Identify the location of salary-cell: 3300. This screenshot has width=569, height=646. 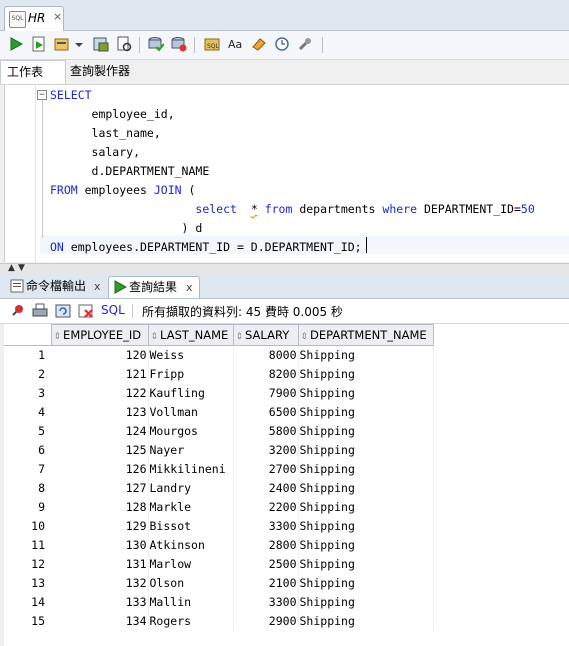
(266, 602).